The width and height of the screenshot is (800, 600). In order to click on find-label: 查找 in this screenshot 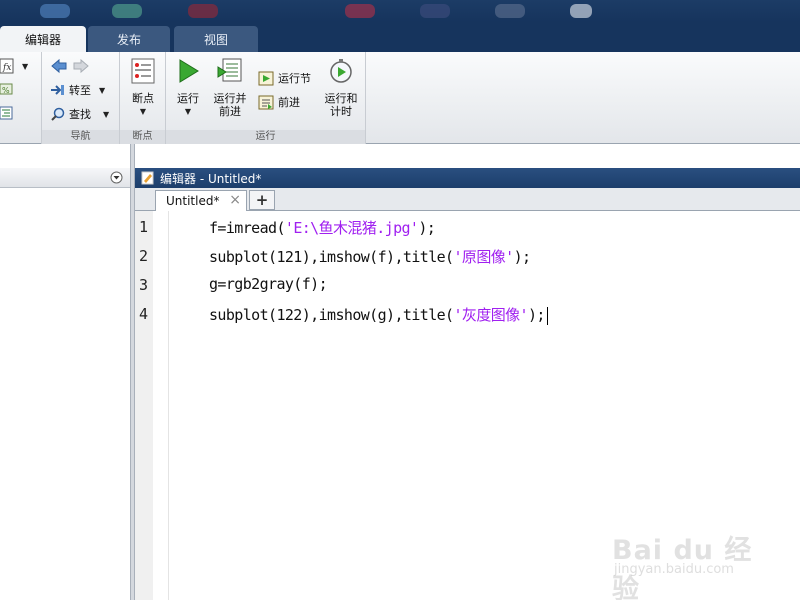, I will do `click(80, 114)`.